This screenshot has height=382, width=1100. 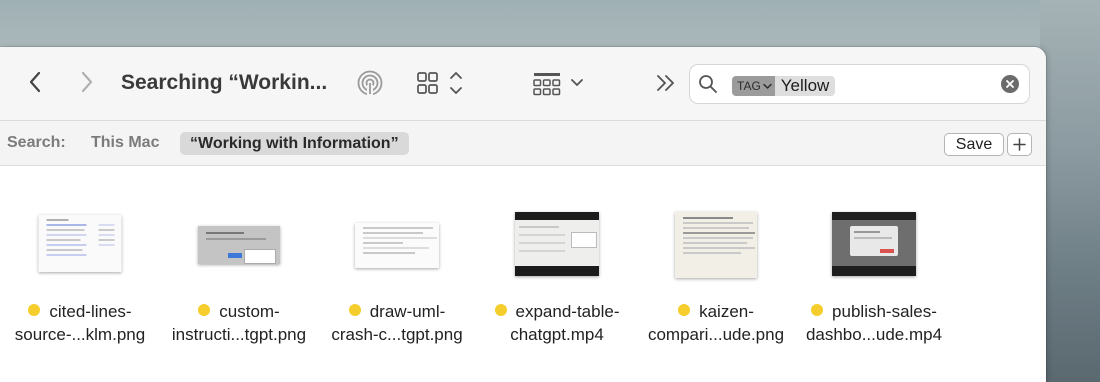 What do you see at coordinates (767, 86) in the screenshot?
I see `chevron-down-icon` at bounding box center [767, 86].